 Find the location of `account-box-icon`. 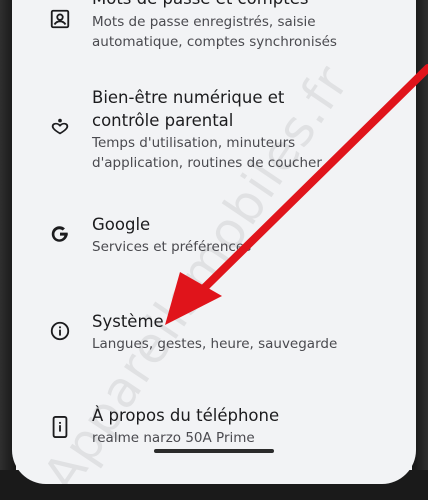

account-box-icon is located at coordinates (60, 19).